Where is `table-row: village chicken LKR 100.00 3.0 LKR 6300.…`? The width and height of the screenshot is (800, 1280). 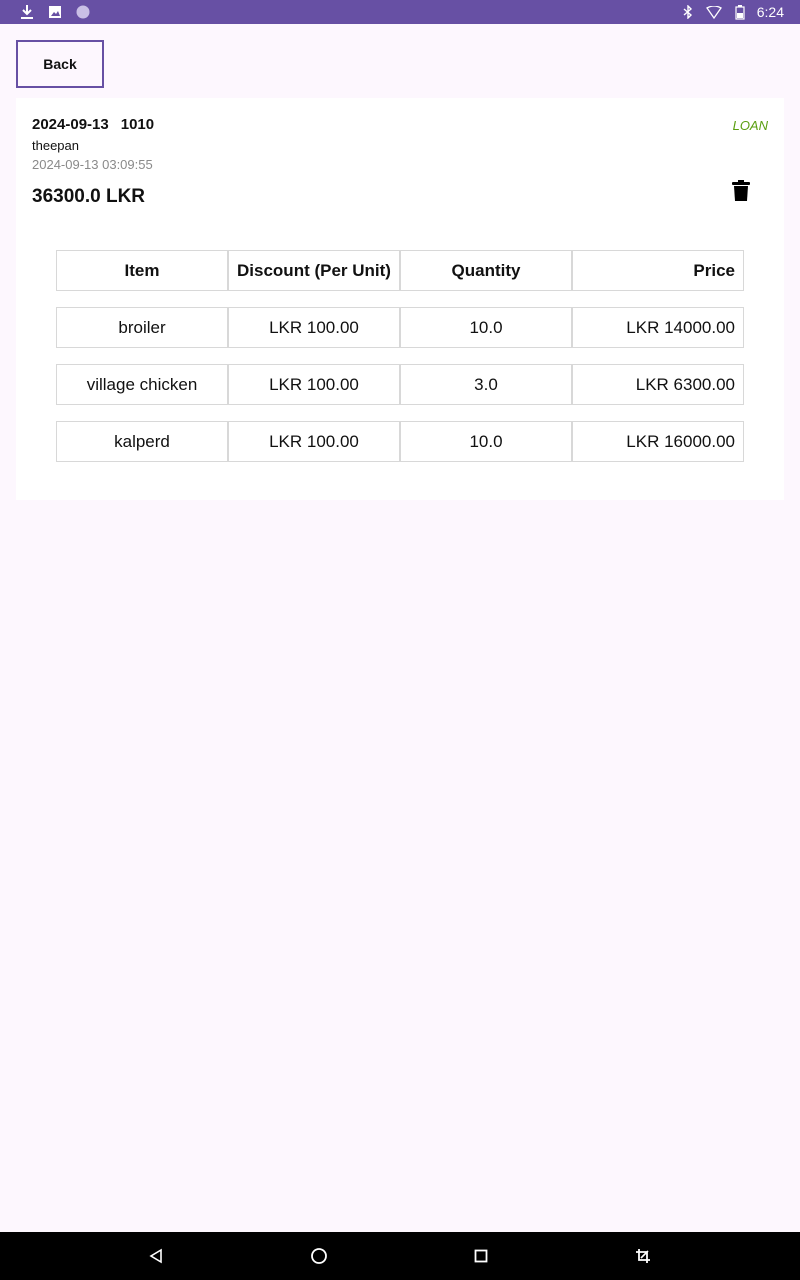
table-row: village chicken LKR 100.00 3.0 LKR 6300.… is located at coordinates (400, 384).